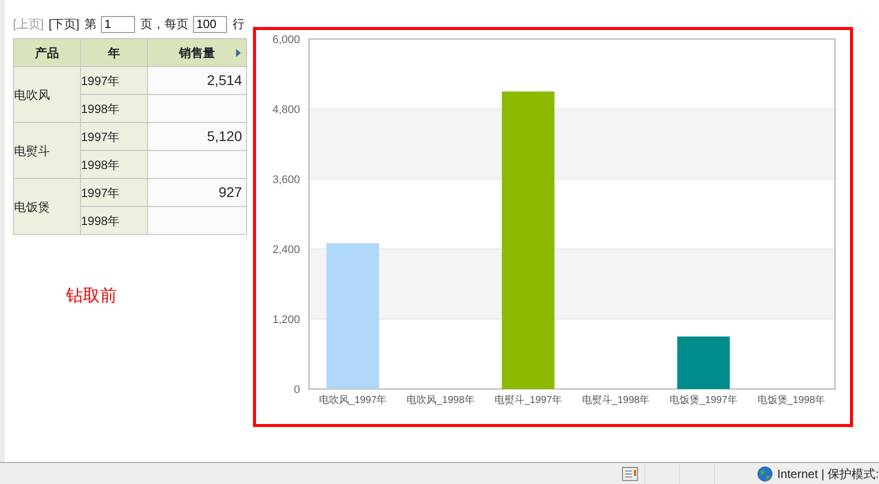 This screenshot has width=879, height=484. Describe the element at coordinates (616, 400) in the screenshot. I see `category-label: 电熨斗_1998年` at that location.